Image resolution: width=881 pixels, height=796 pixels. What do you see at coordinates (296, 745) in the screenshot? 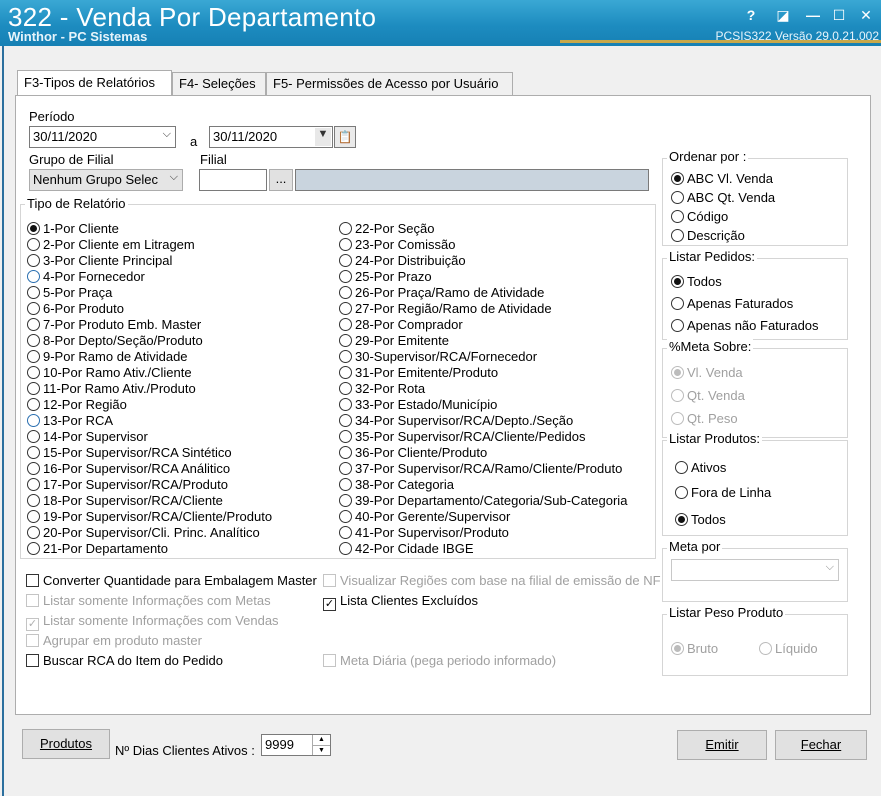
I see `dias-clientes-input: 9999 ▲ ▼` at bounding box center [296, 745].